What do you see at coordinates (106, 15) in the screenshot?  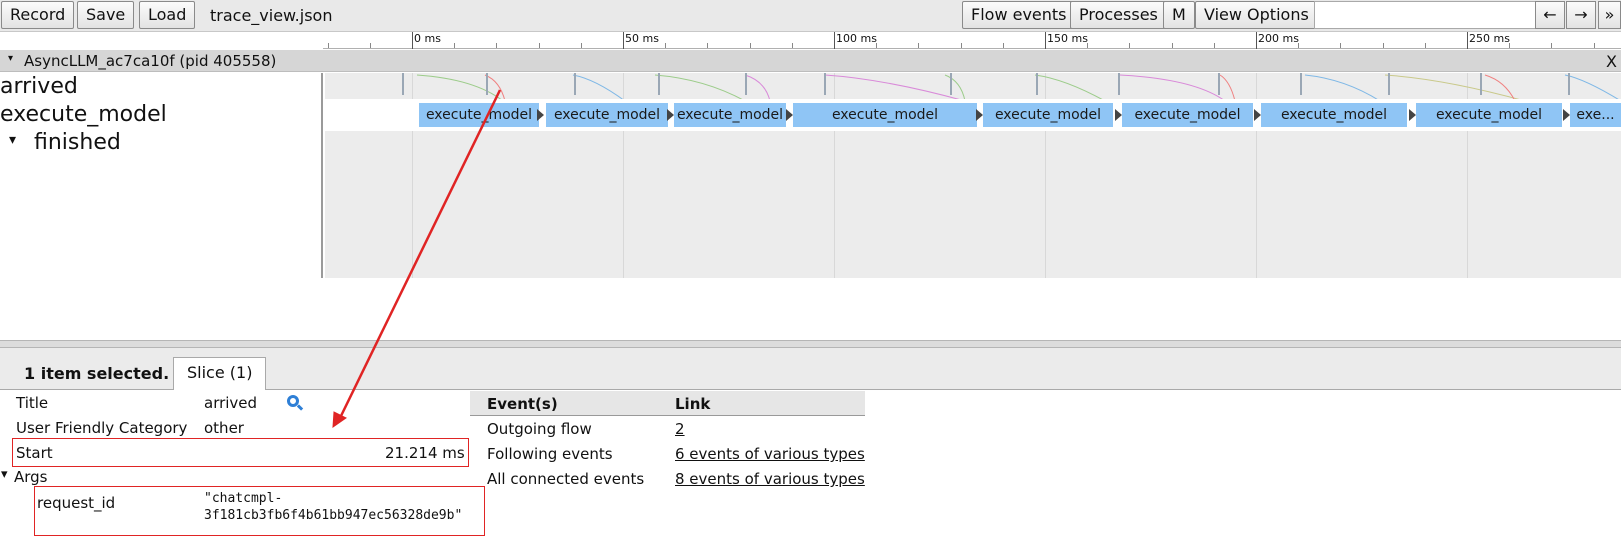 I see `save-button: Save` at bounding box center [106, 15].